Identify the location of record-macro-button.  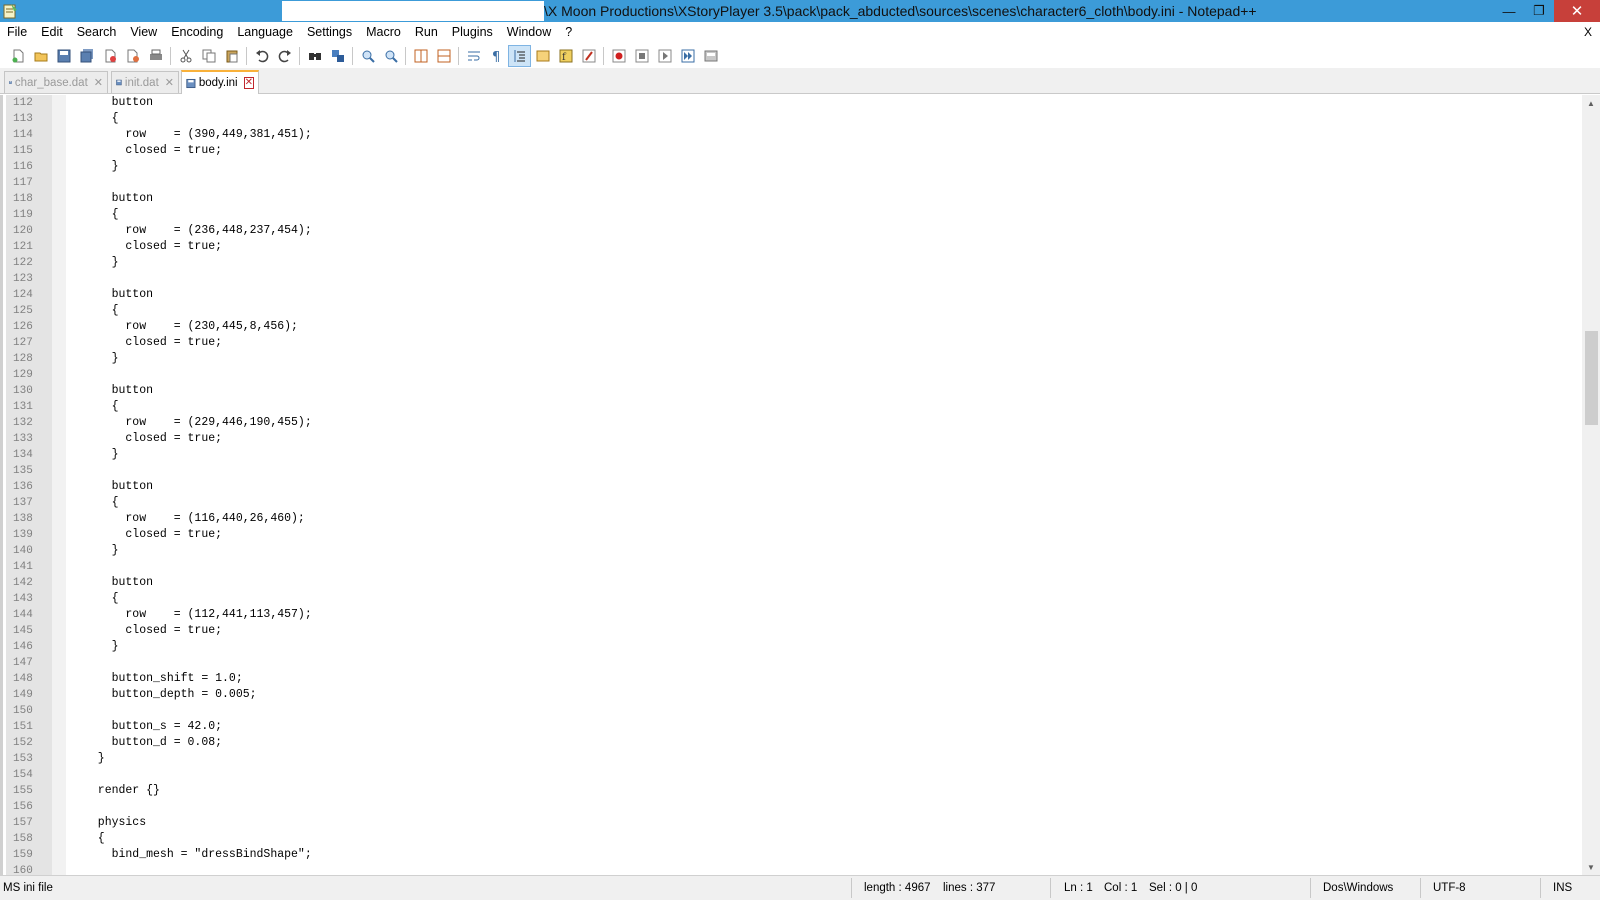
(618, 56).